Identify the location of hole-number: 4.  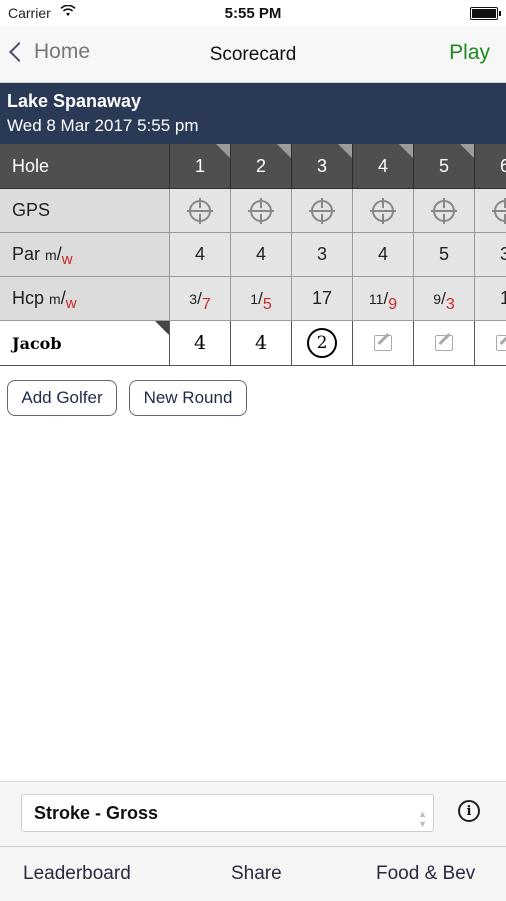
(383, 166).